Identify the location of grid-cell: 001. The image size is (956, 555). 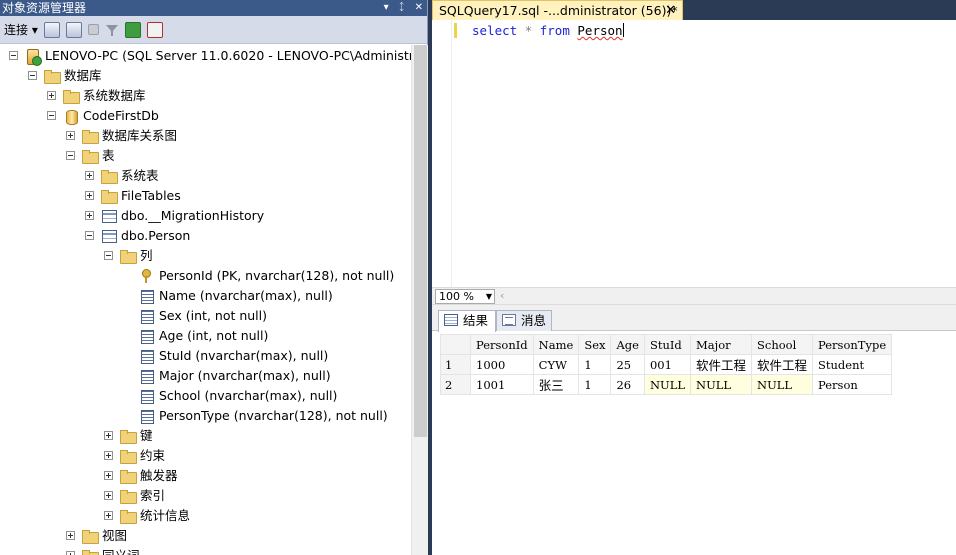
(667, 364).